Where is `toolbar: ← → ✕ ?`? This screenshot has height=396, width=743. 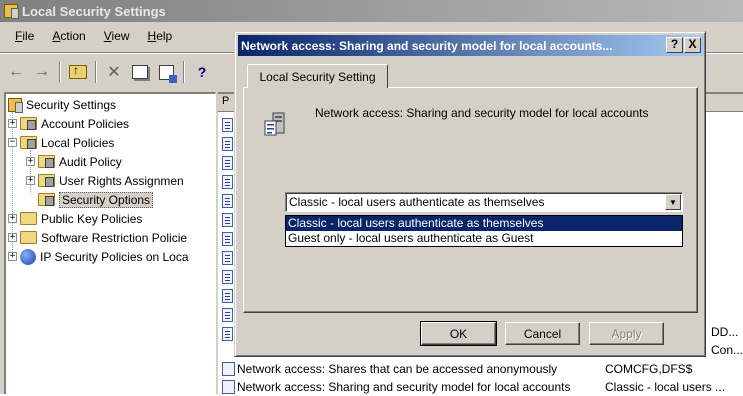 toolbar: ← → ✕ ? is located at coordinates (109, 72).